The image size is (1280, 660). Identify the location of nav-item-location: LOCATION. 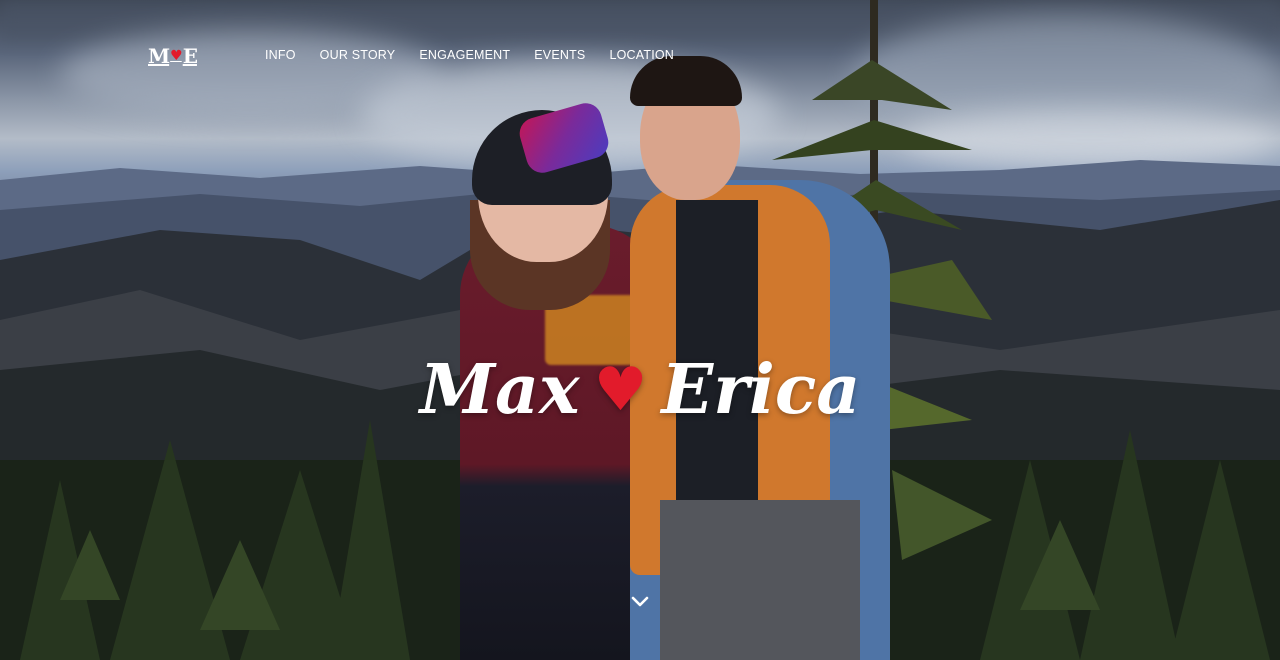
(641, 55).